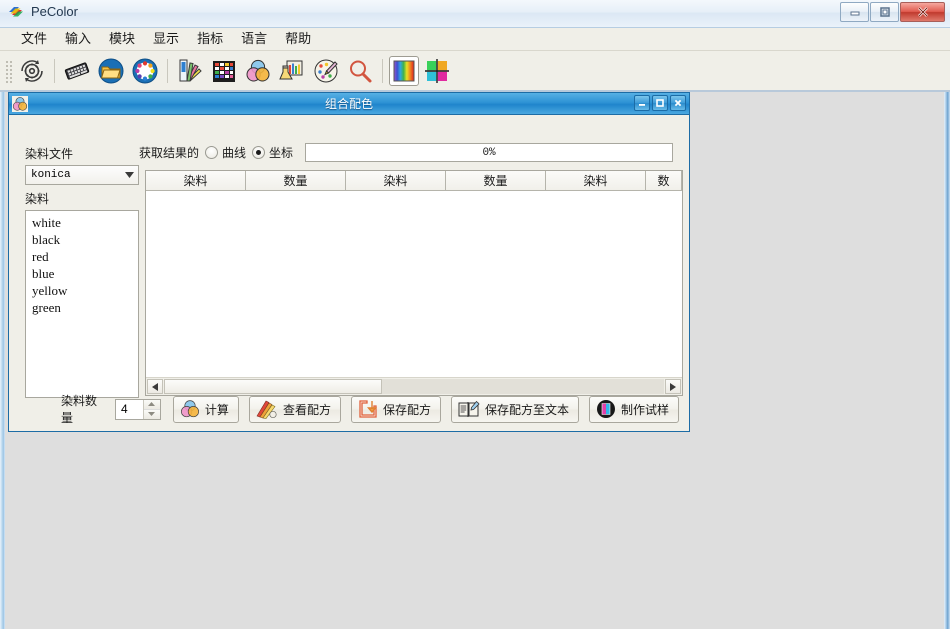  What do you see at coordinates (475, 71) in the screenshot?
I see `main-toolbar` at bounding box center [475, 71].